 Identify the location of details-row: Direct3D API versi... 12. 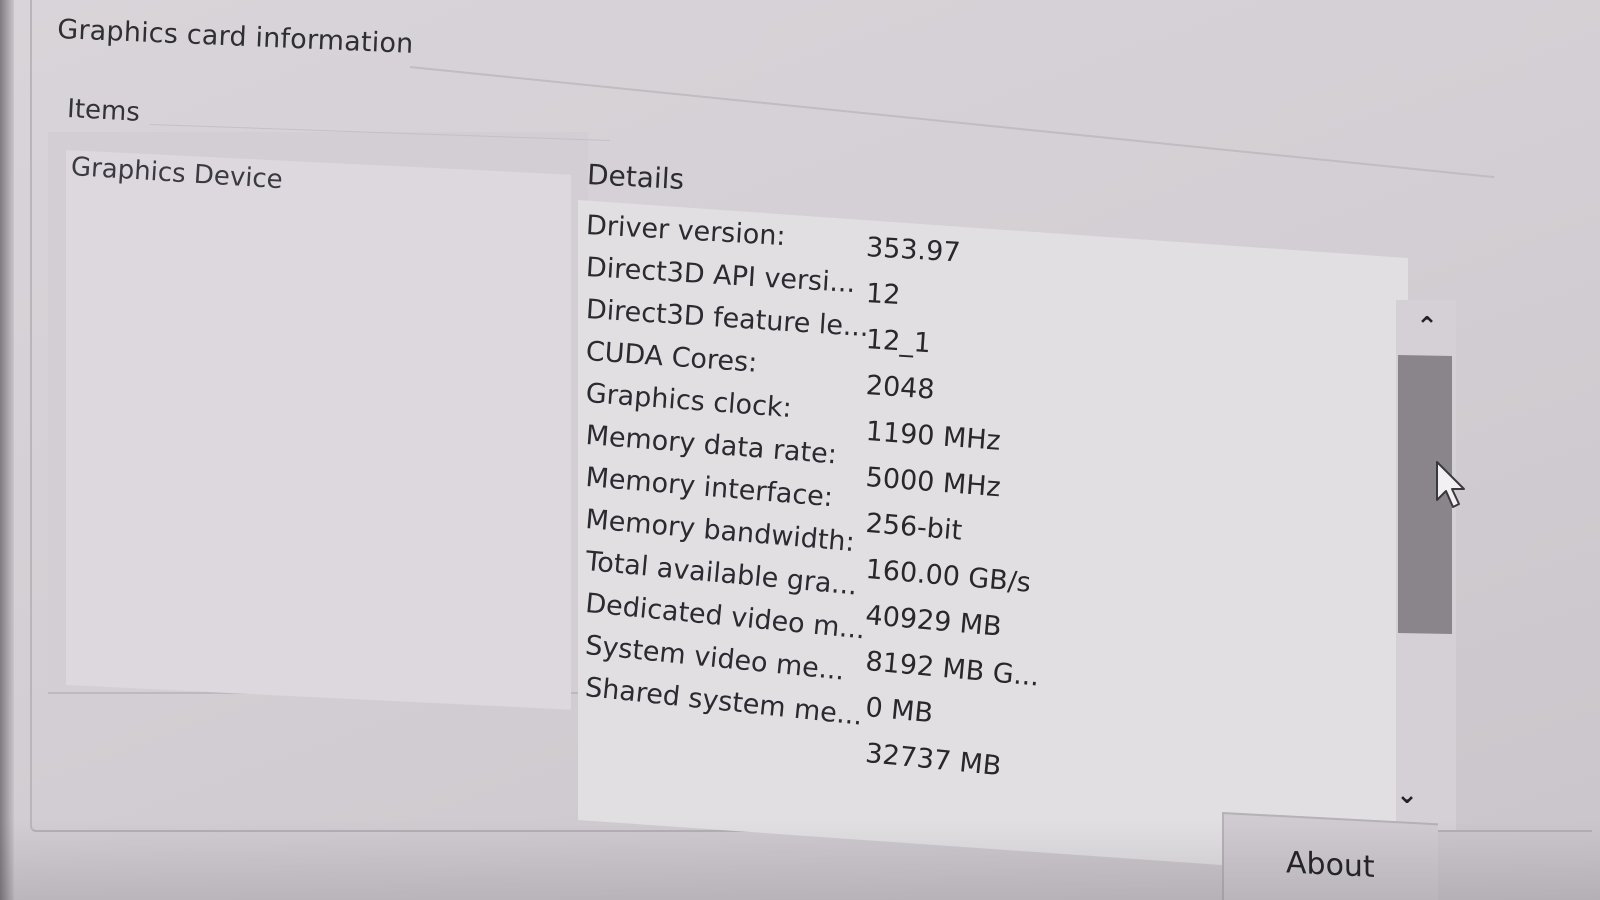
(936, 281).